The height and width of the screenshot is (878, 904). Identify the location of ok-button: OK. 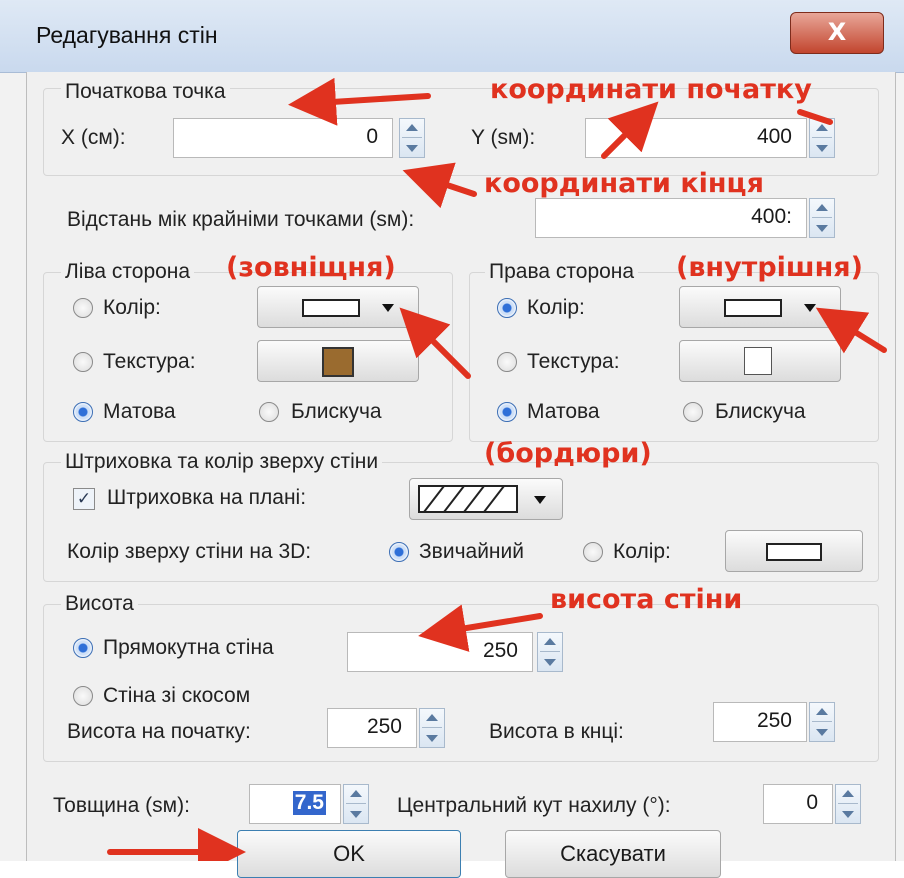
(349, 854).